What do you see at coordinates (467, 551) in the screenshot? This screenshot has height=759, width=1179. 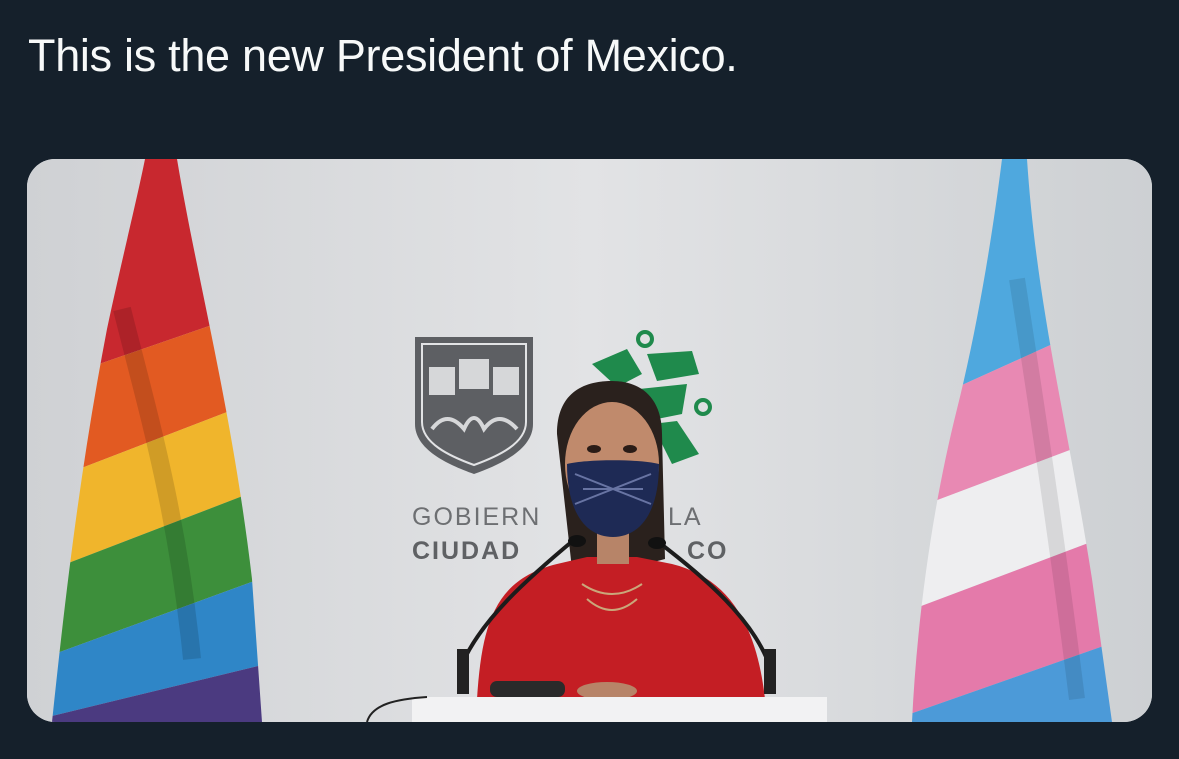 I see `logo-text-ciudad: CIUDAD` at bounding box center [467, 551].